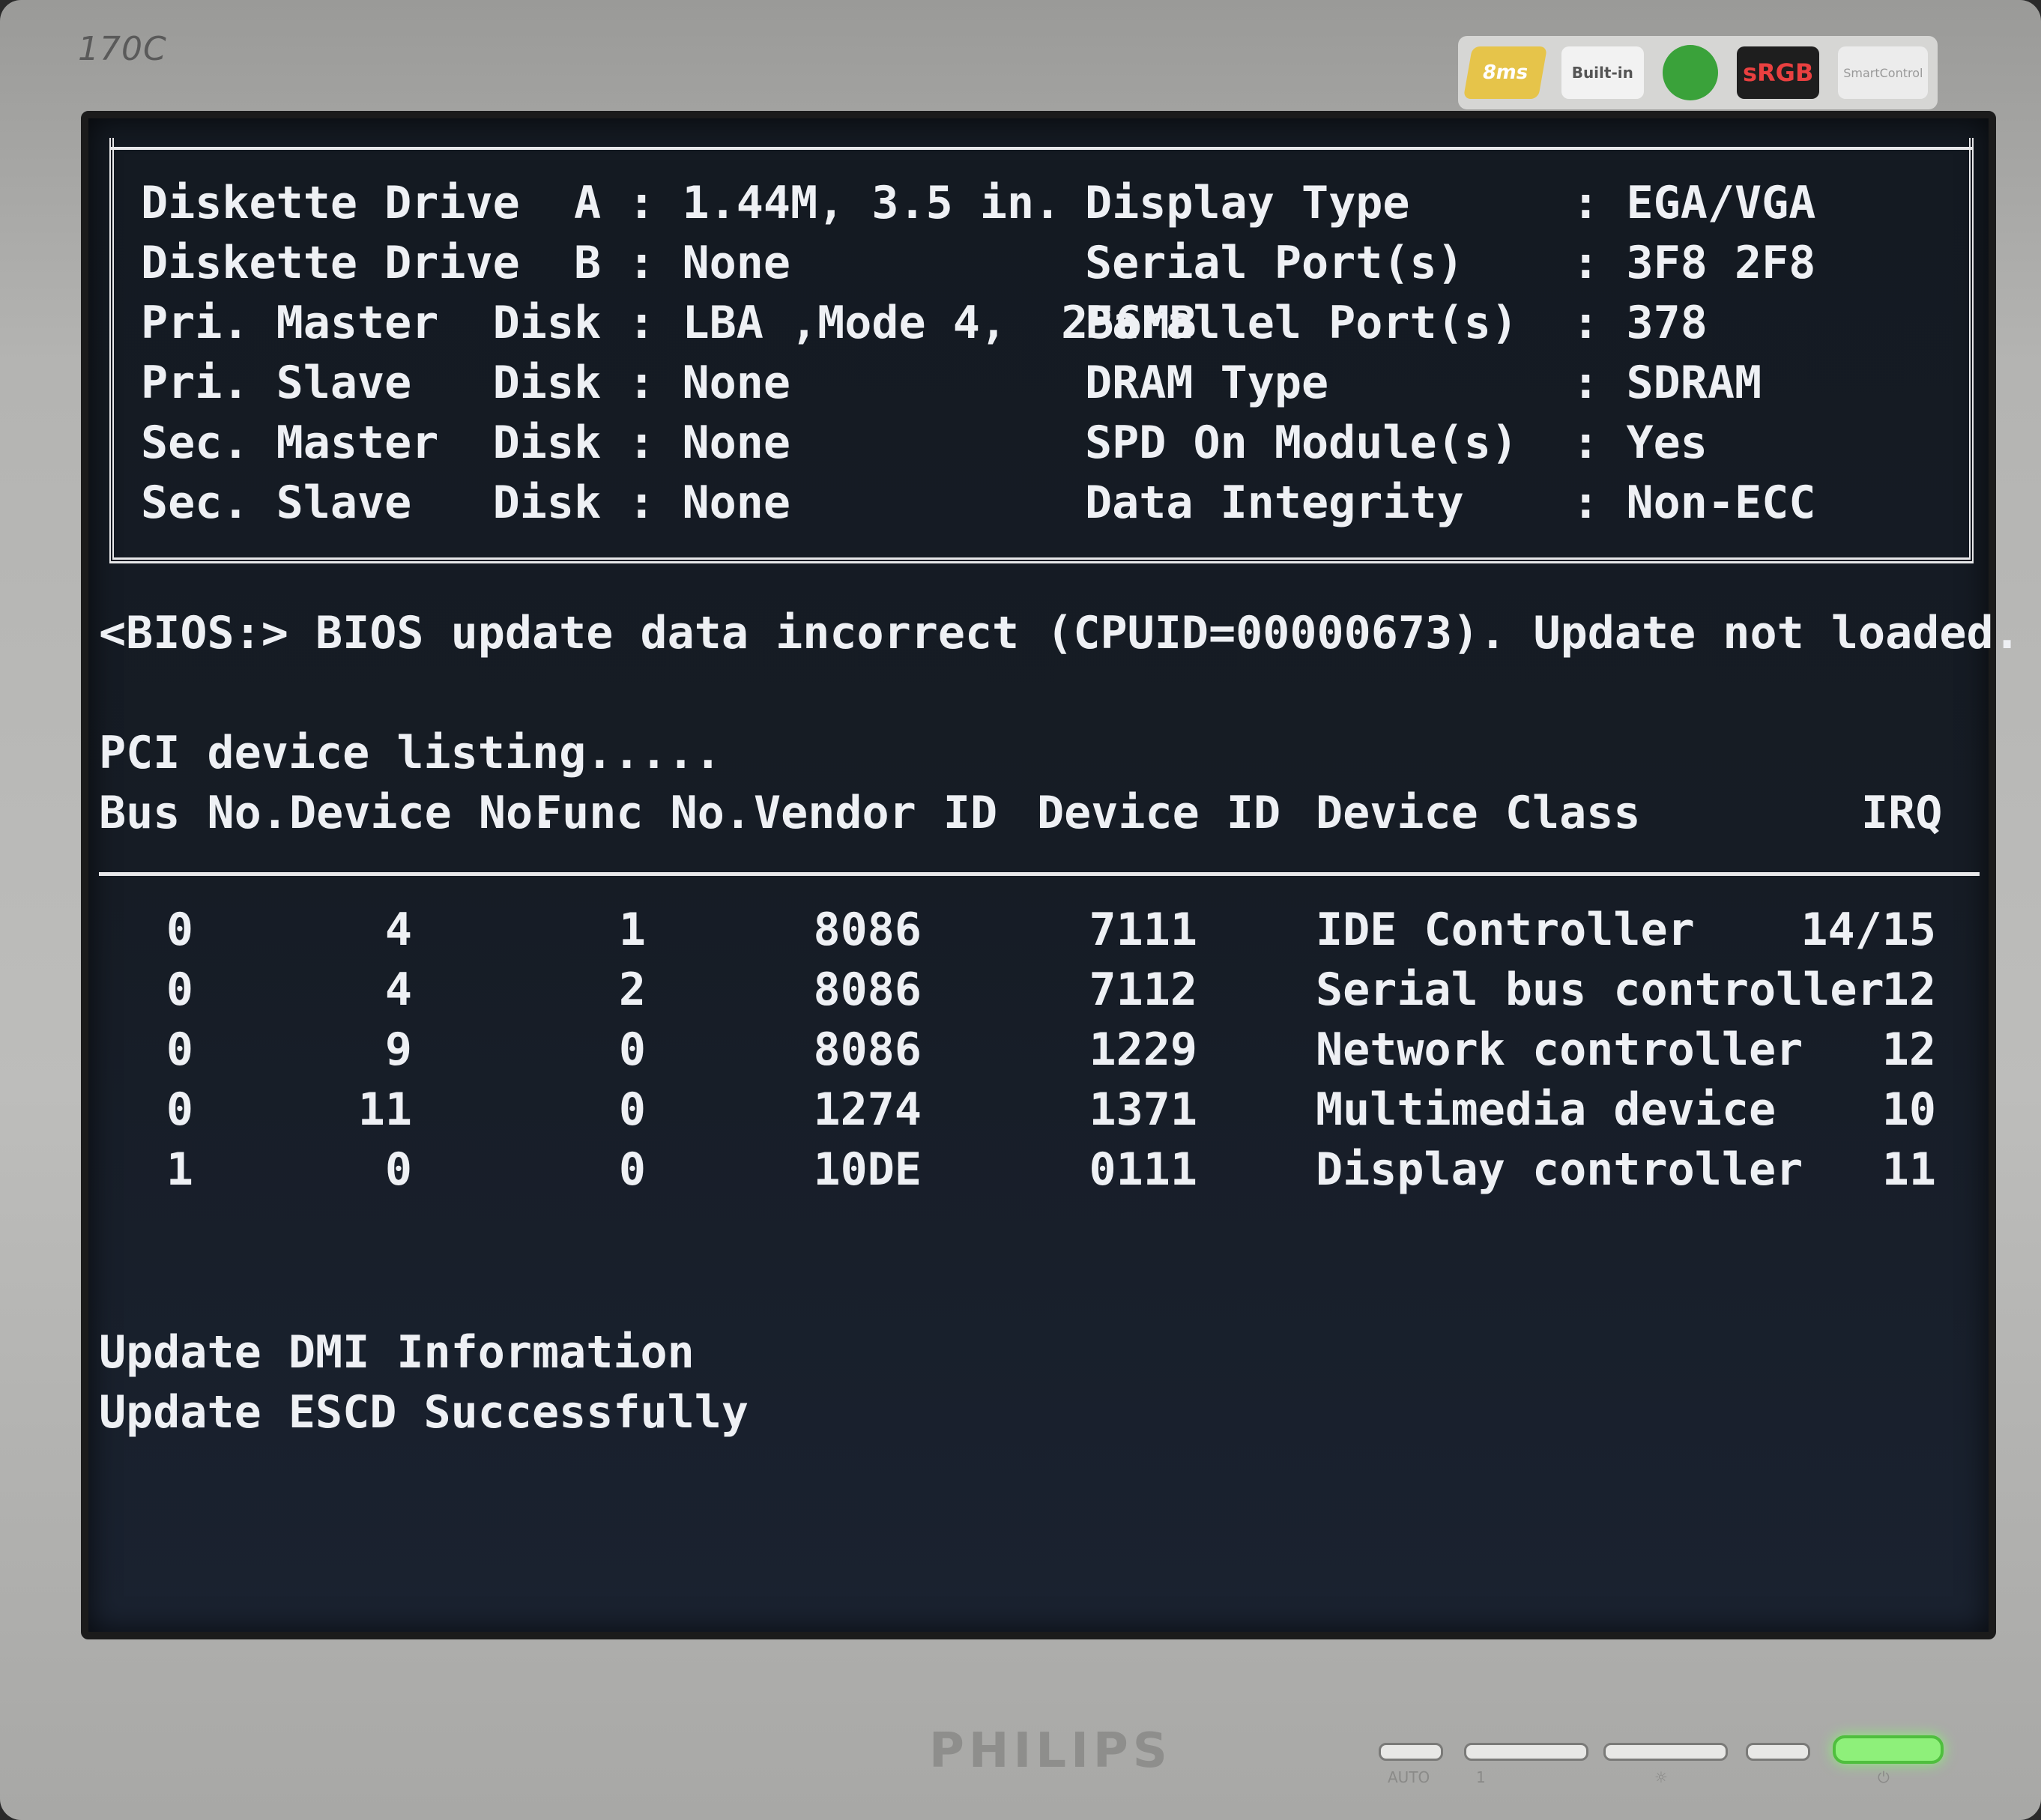 The image size is (2041, 1820). Describe the element at coordinates (398, 1050) in the screenshot. I see `device-no-cell: 9` at that location.